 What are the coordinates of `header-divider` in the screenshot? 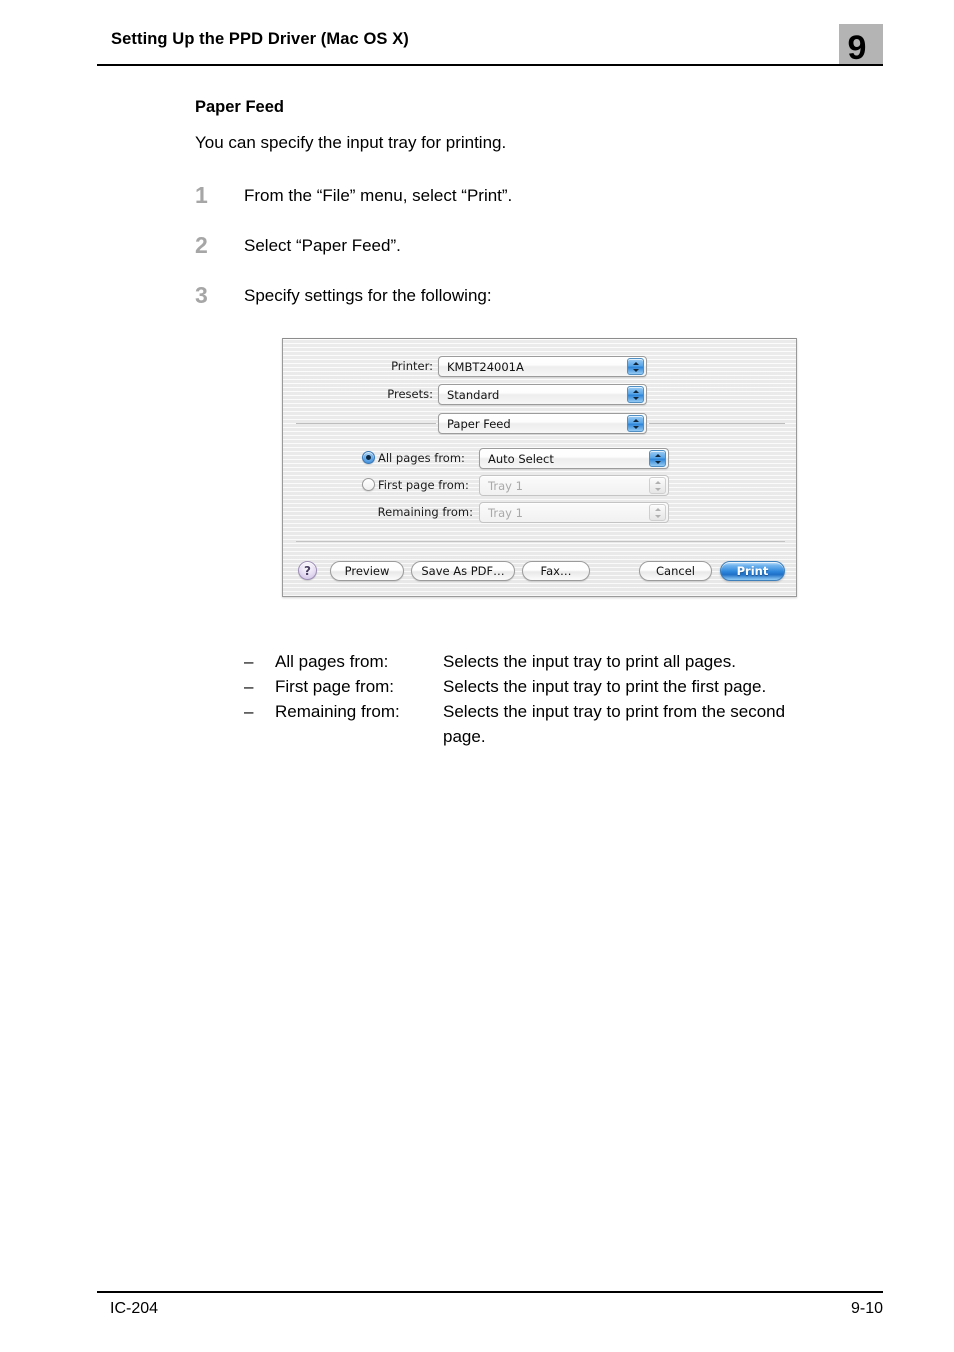 It's located at (490, 65).